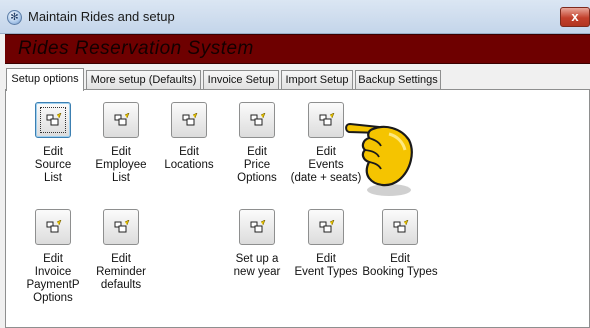 Image resolution: width=590 pixels, height=328 pixels. I want to click on edit-booking-types-label: Edit Booking Types, so click(400, 265).